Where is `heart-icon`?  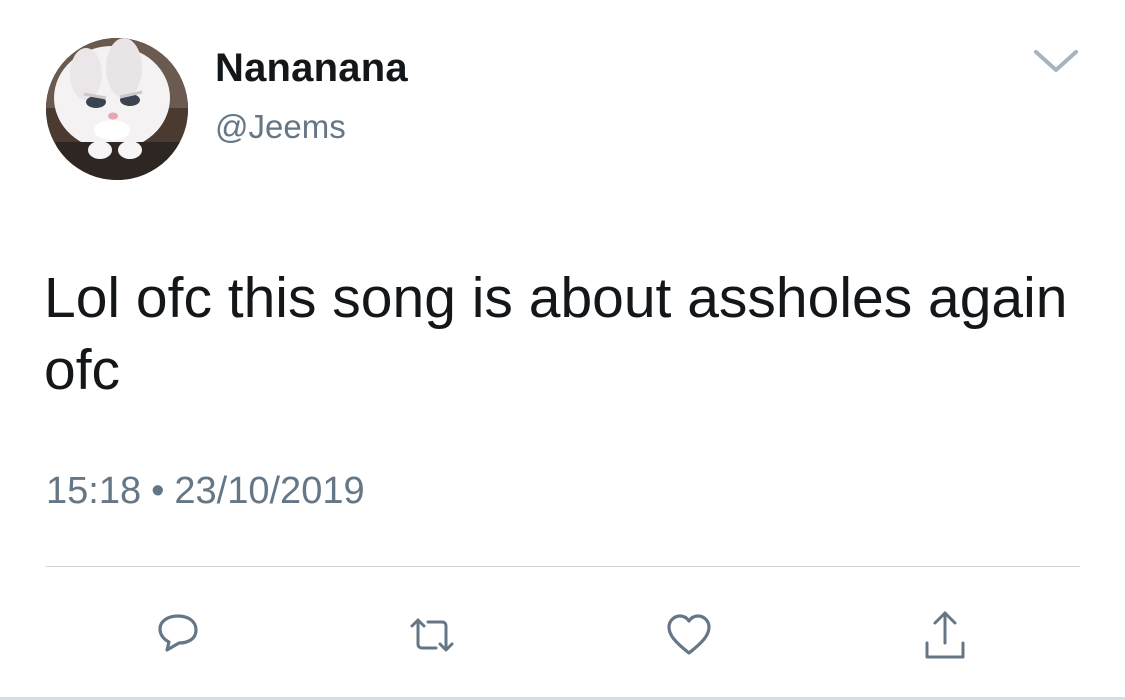
heart-icon is located at coordinates (689, 634).